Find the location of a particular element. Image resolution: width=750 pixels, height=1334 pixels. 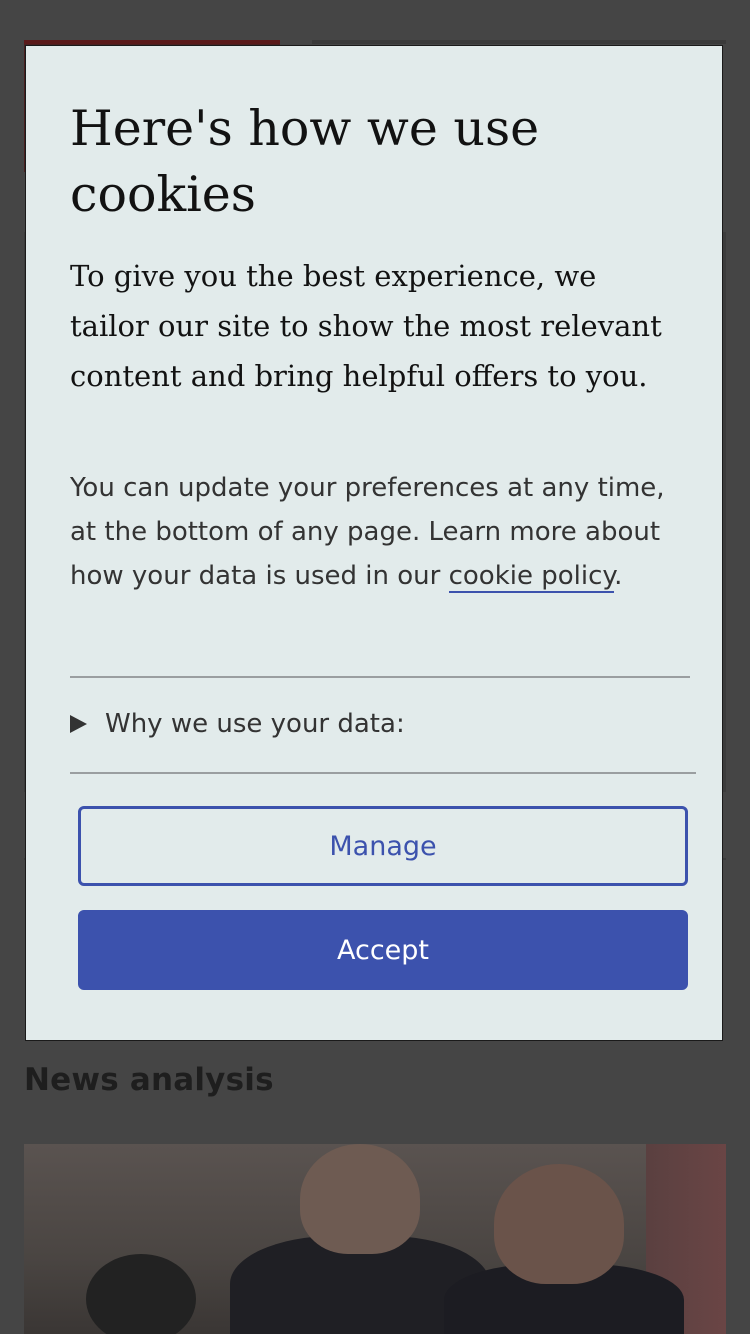

manage-button: Manage is located at coordinates (383, 846).